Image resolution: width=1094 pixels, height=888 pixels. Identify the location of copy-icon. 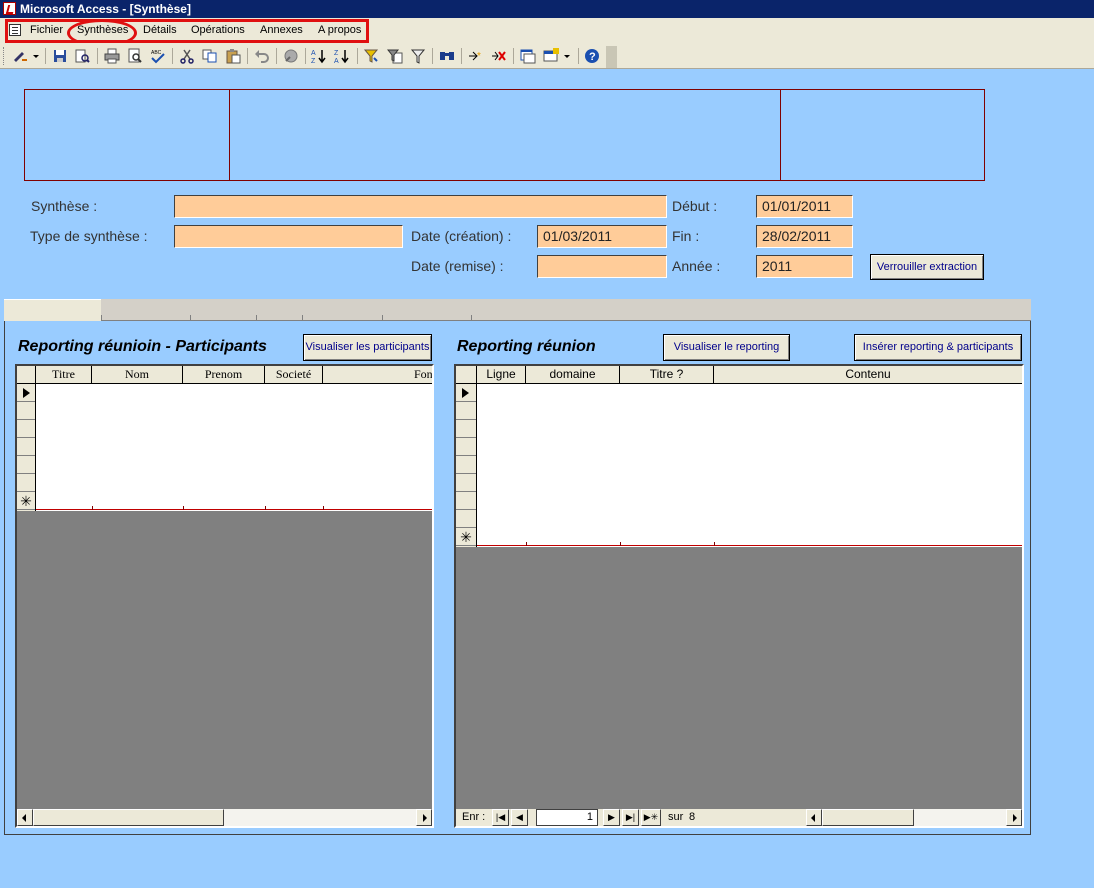
(210, 56).